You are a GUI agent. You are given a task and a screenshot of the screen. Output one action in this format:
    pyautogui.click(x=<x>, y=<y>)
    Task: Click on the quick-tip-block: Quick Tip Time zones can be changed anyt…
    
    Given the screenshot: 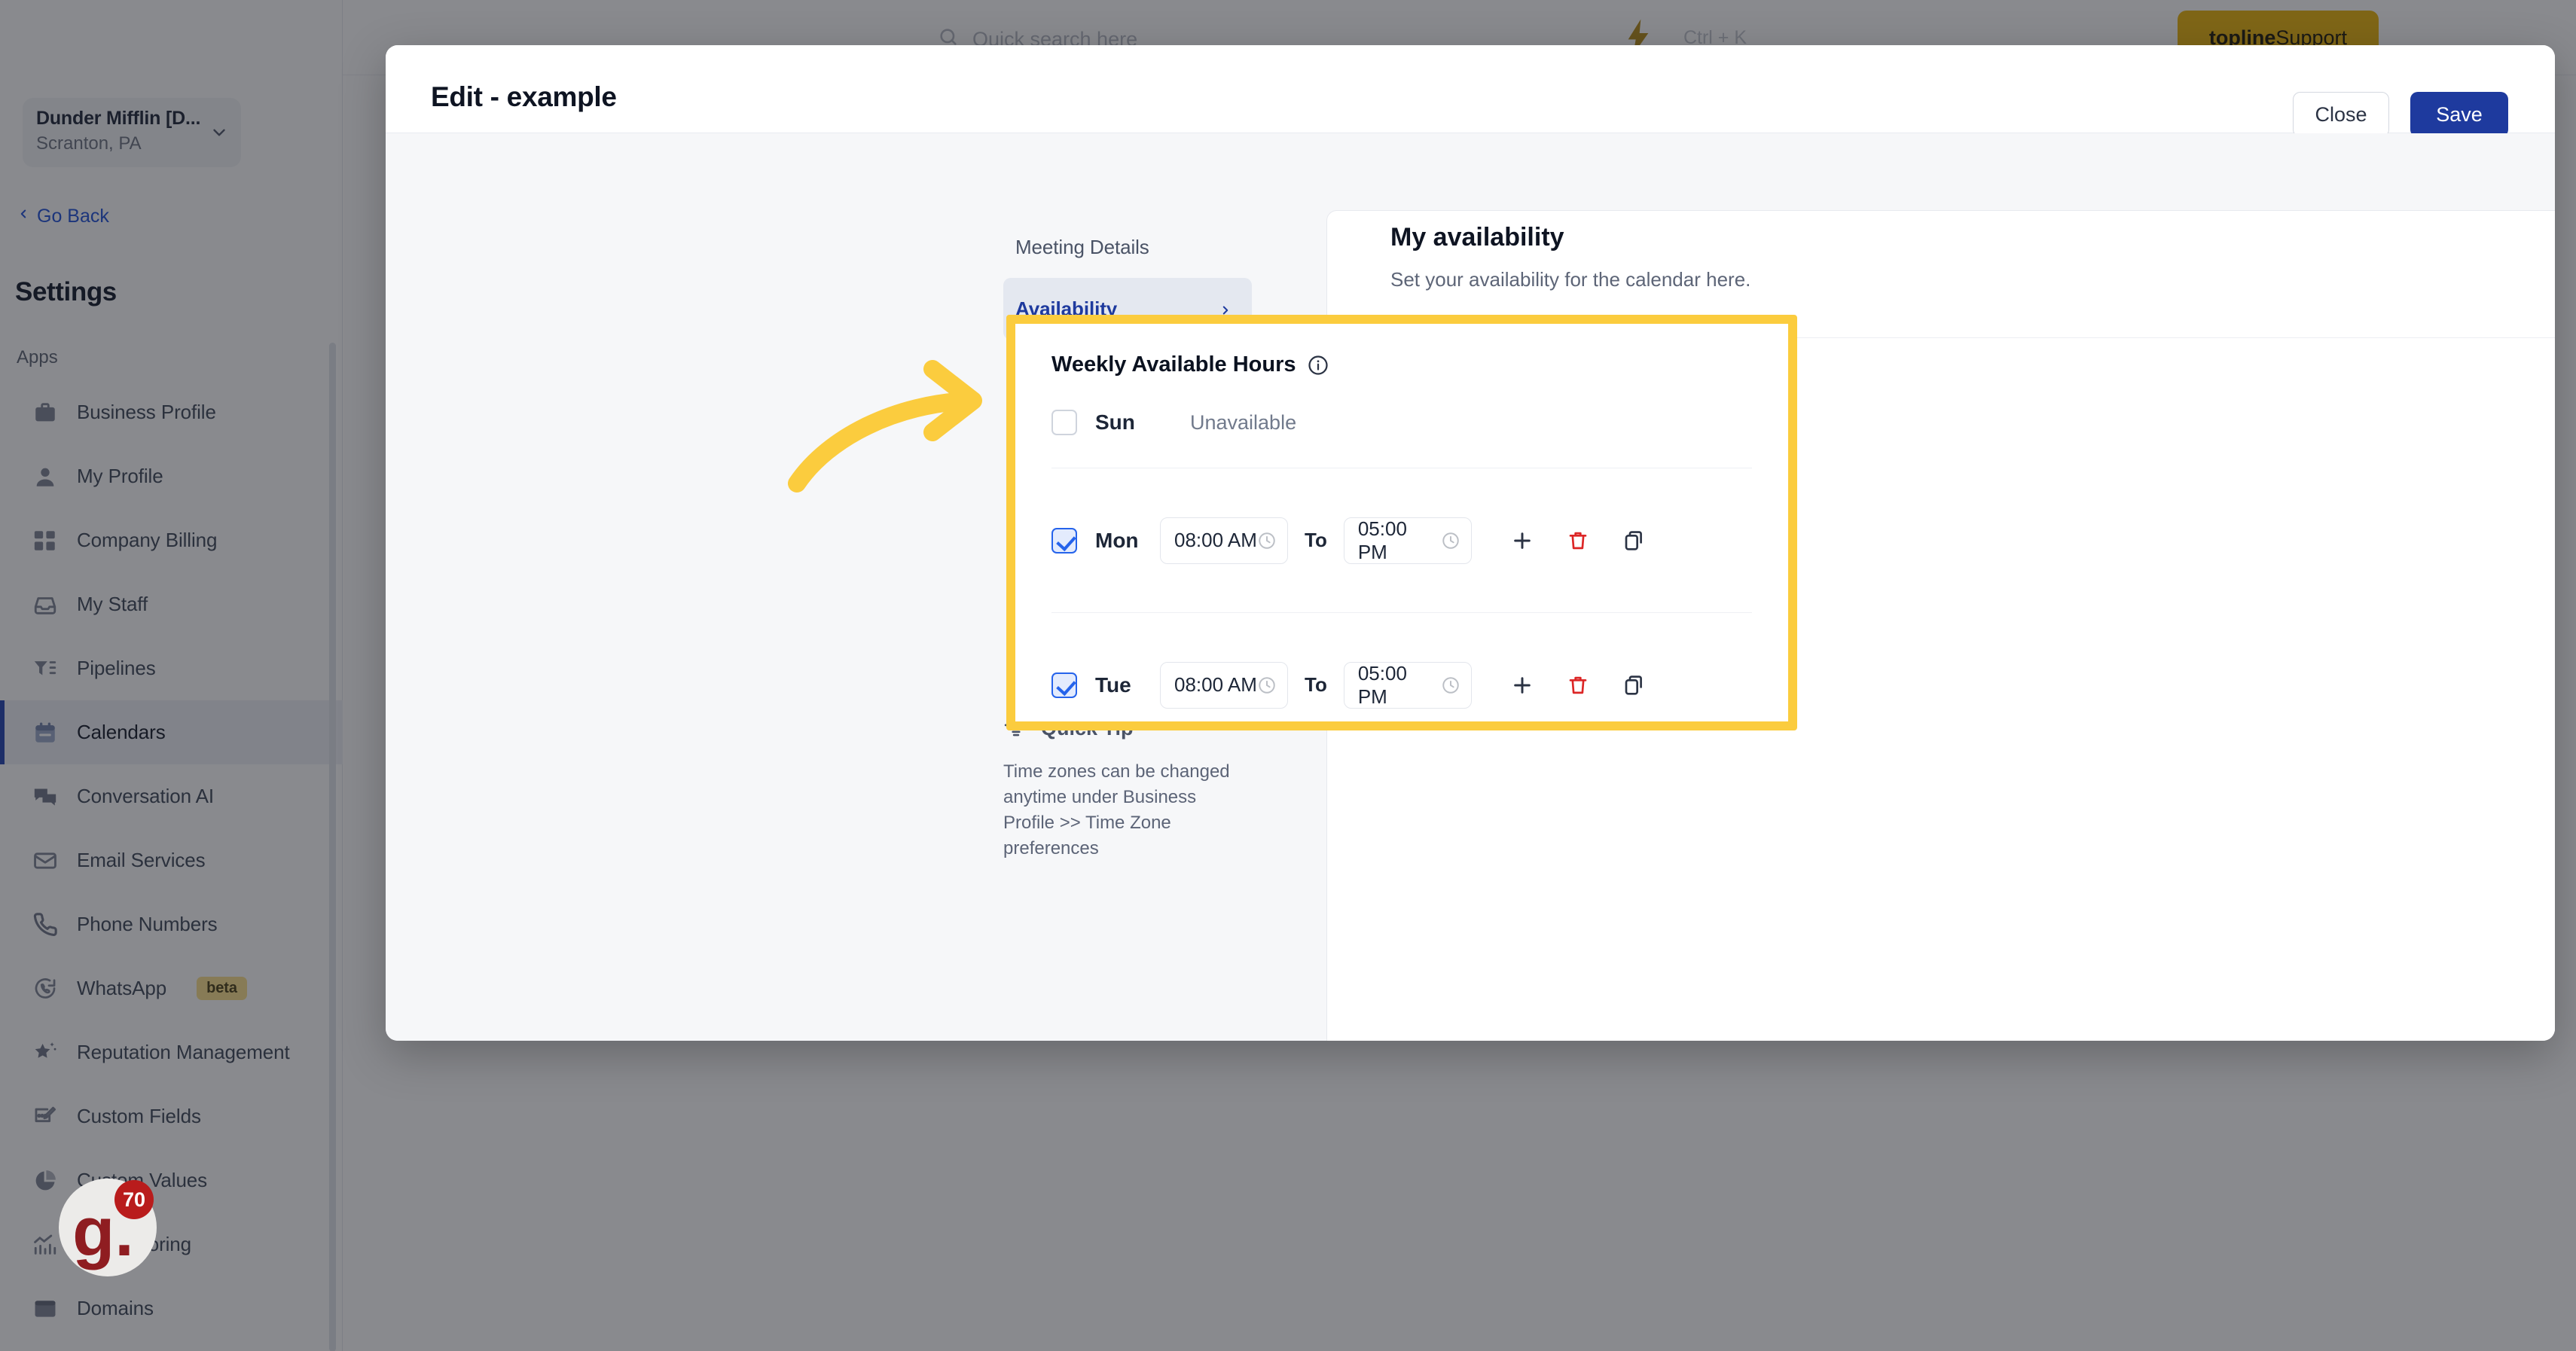 What is the action you would take?
    pyautogui.click(x=1127, y=787)
    